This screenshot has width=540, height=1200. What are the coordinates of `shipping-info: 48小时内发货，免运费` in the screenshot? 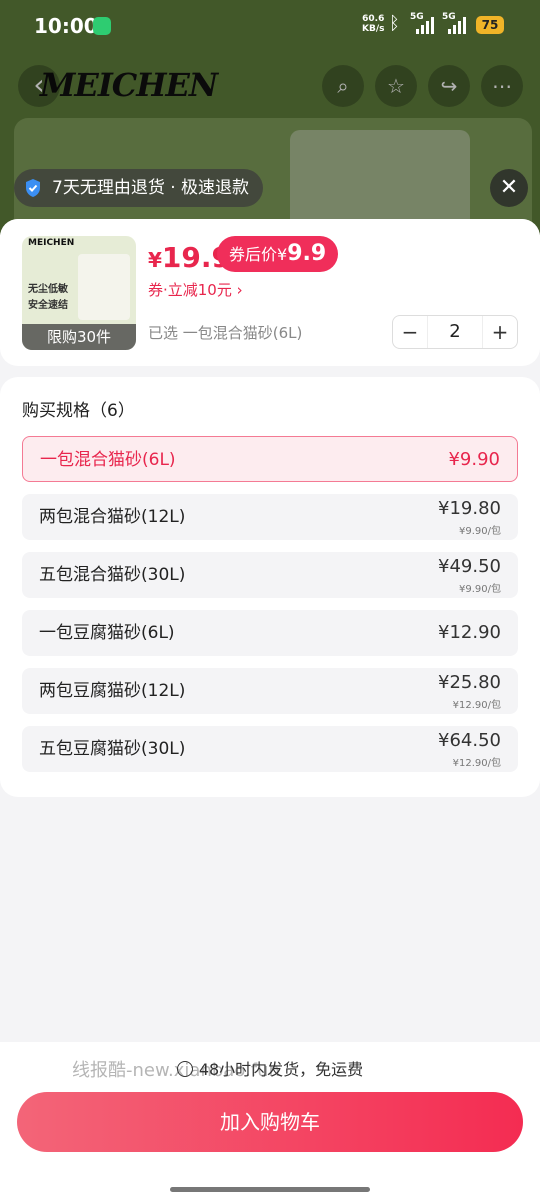 It's located at (270, 1068).